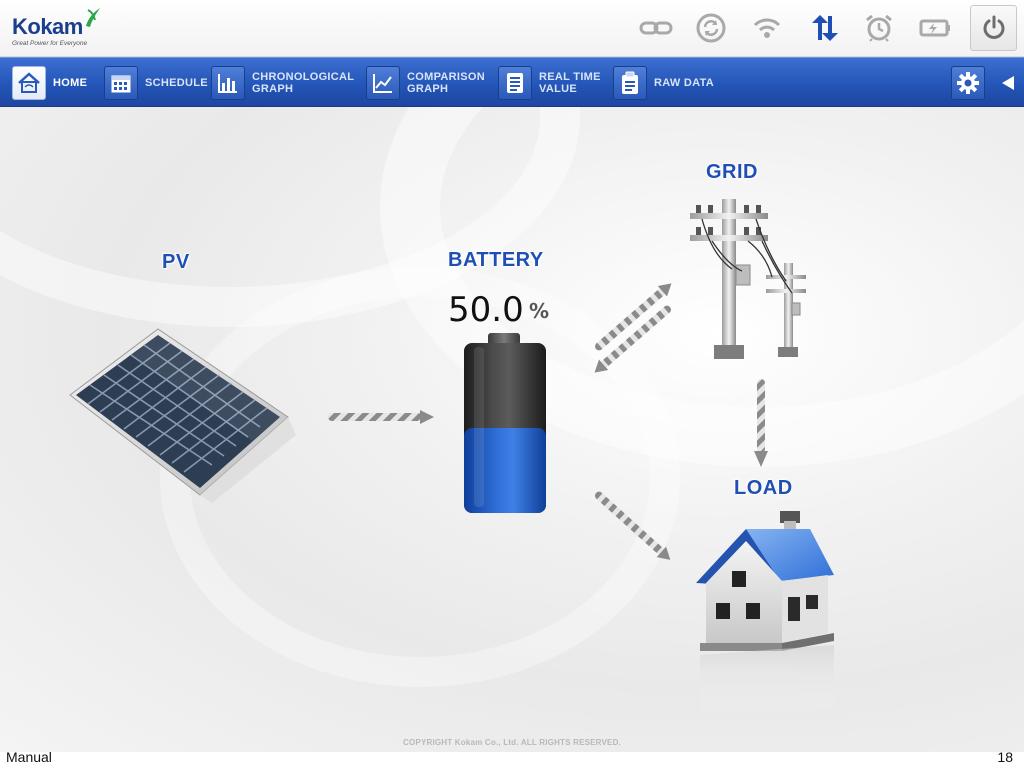  I want to click on settings-button, so click(968, 83).